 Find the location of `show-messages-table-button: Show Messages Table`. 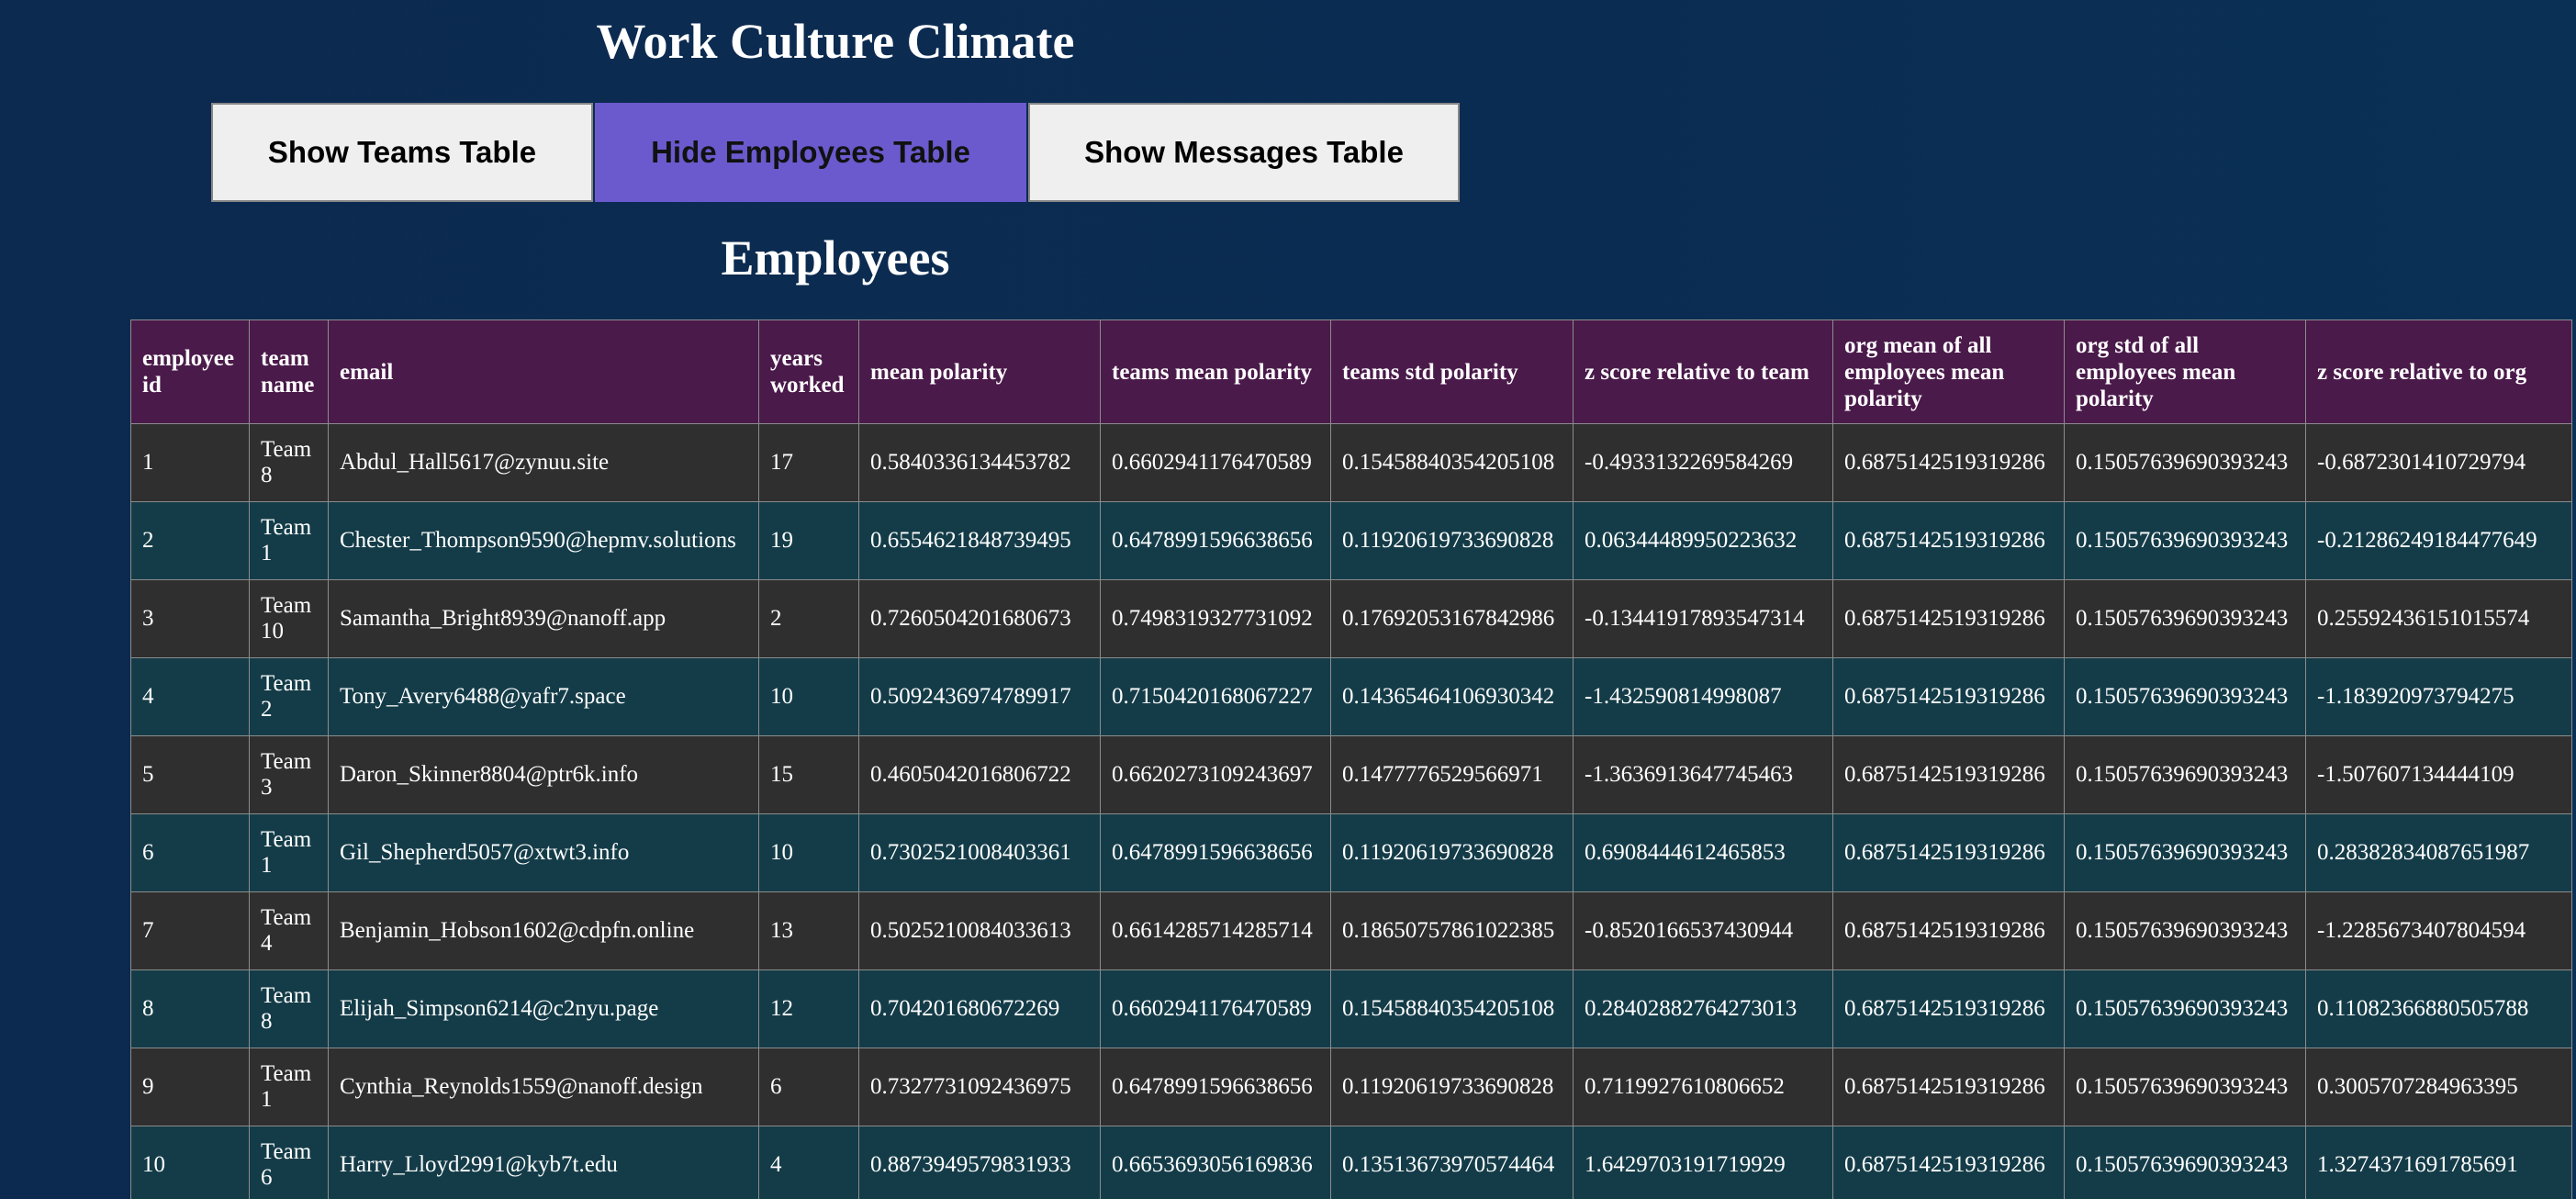

show-messages-table-button: Show Messages Table is located at coordinates (1244, 152).